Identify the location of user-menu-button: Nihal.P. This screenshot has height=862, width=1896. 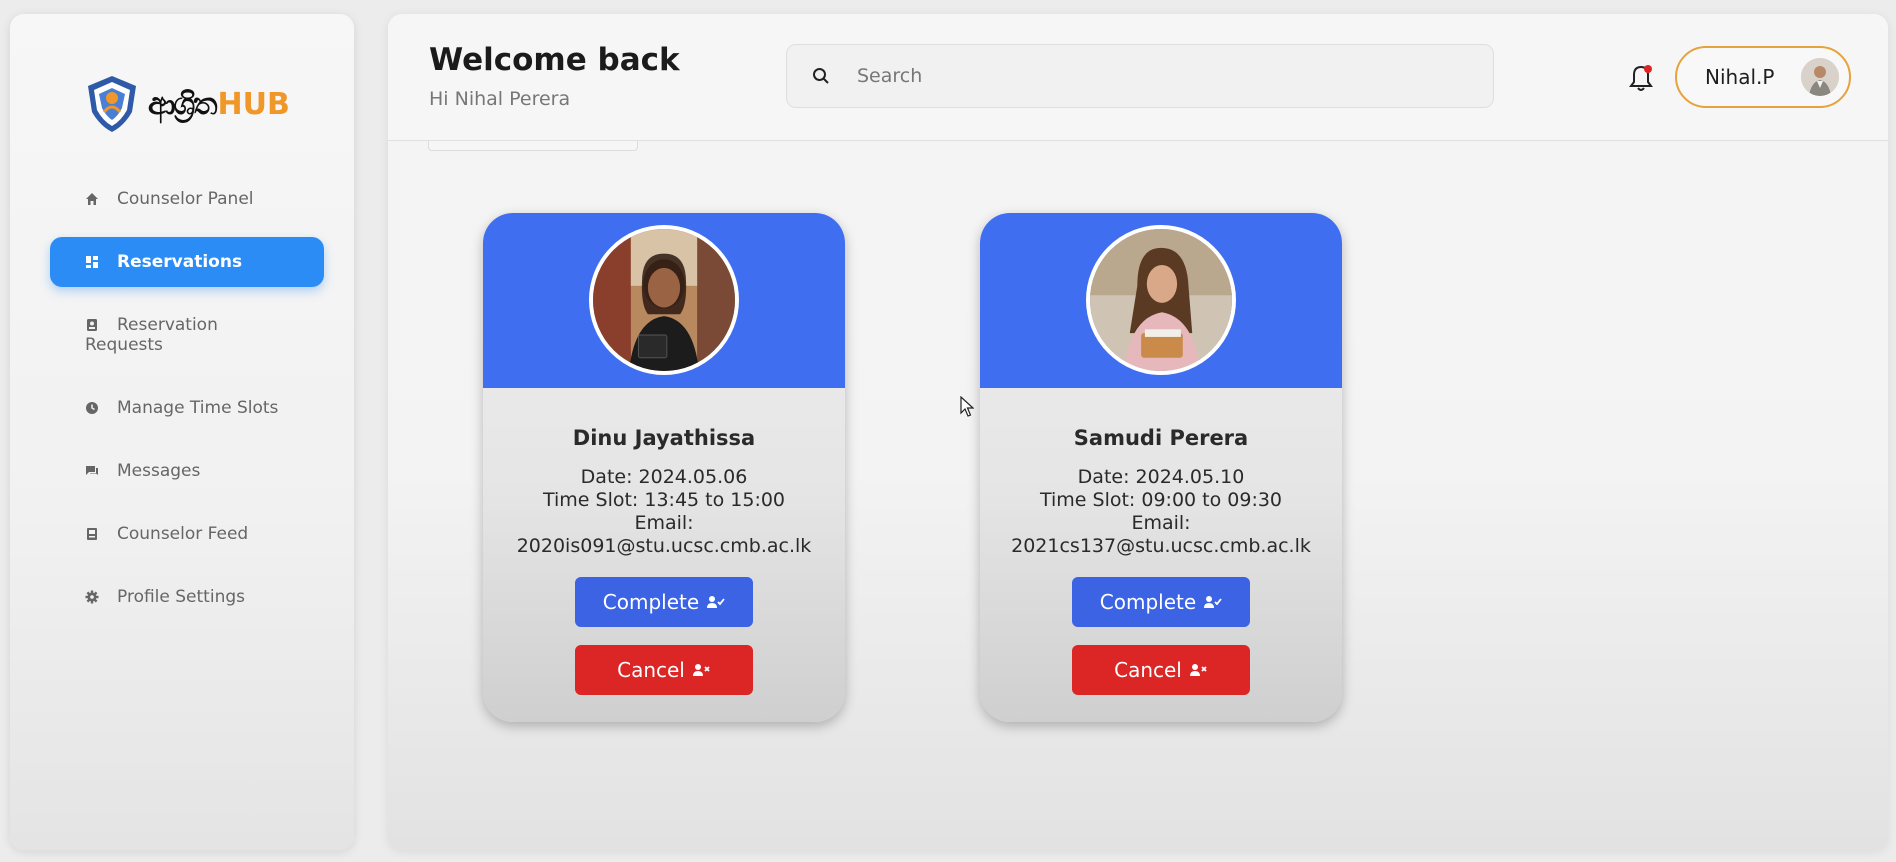
(1763, 77).